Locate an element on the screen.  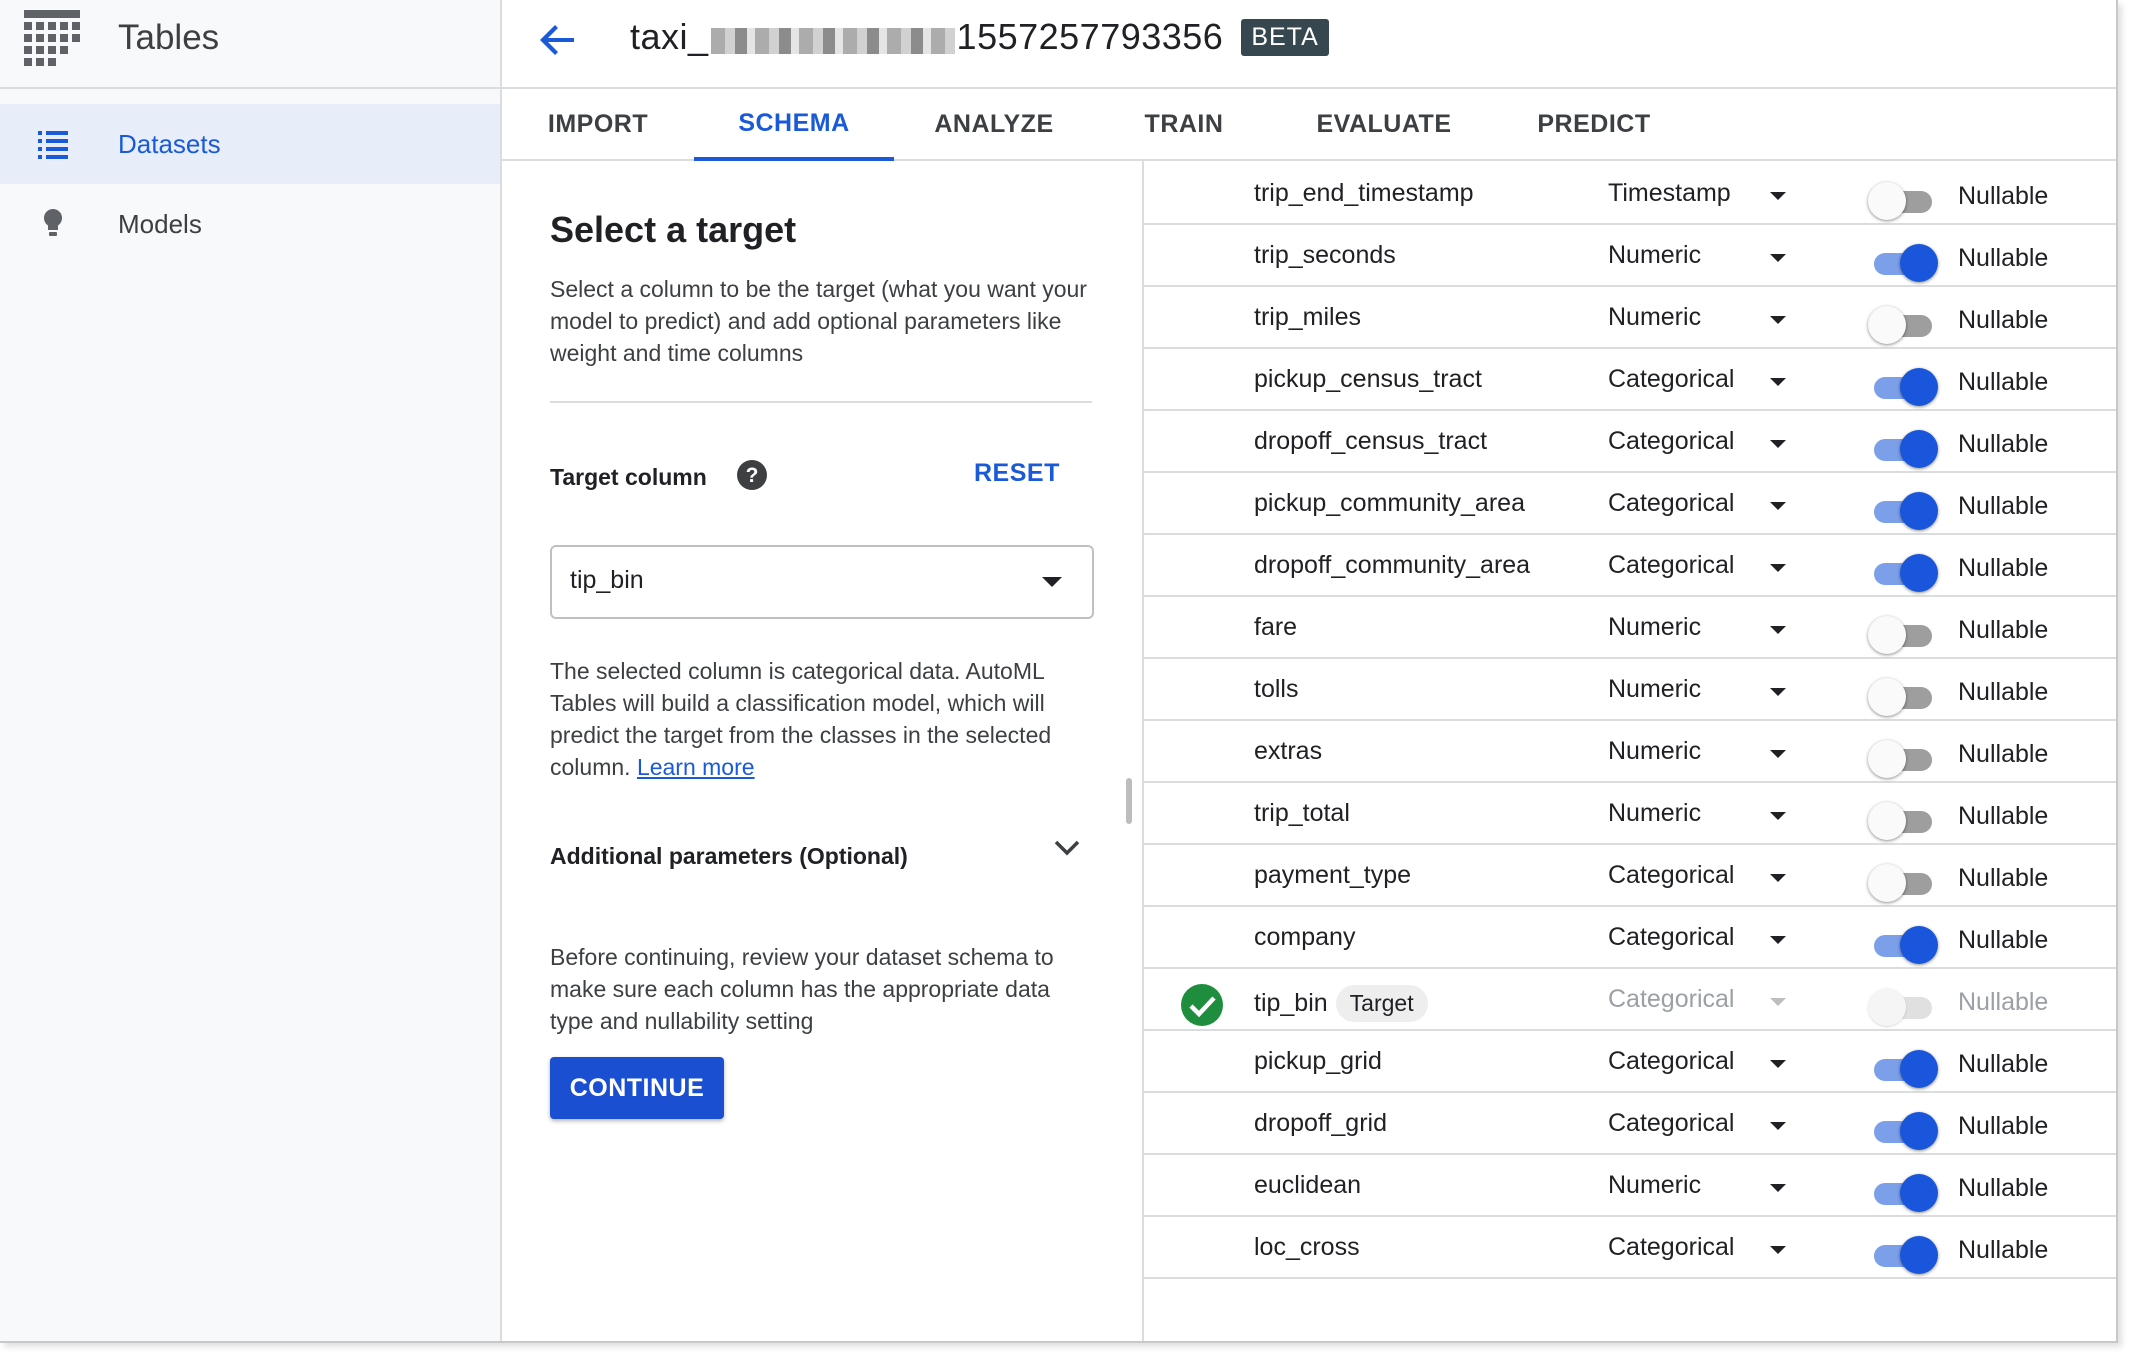
expand-chevron-icon is located at coordinates (1067, 848).